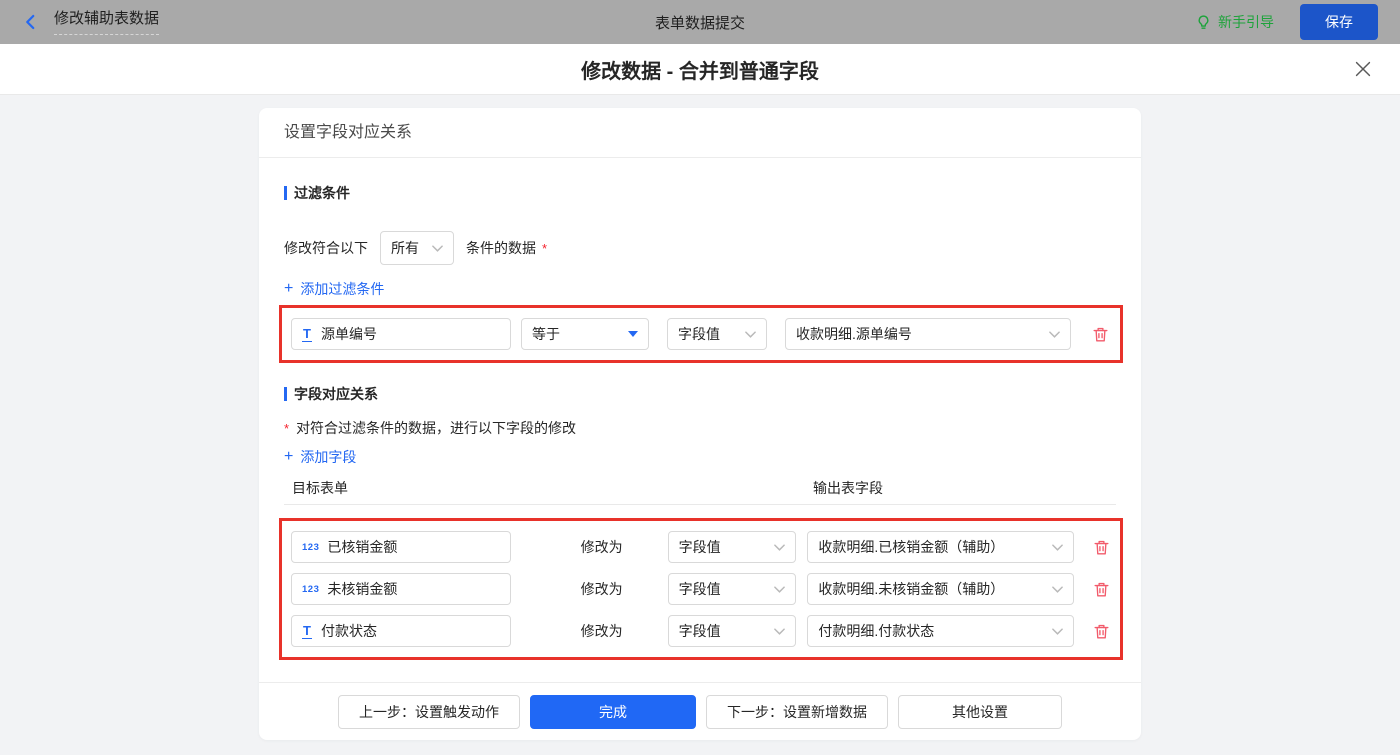  What do you see at coordinates (430, 428) in the screenshot?
I see `mapping-description: * 对符合过滤条件的数据，进行以下字段的修改` at bounding box center [430, 428].